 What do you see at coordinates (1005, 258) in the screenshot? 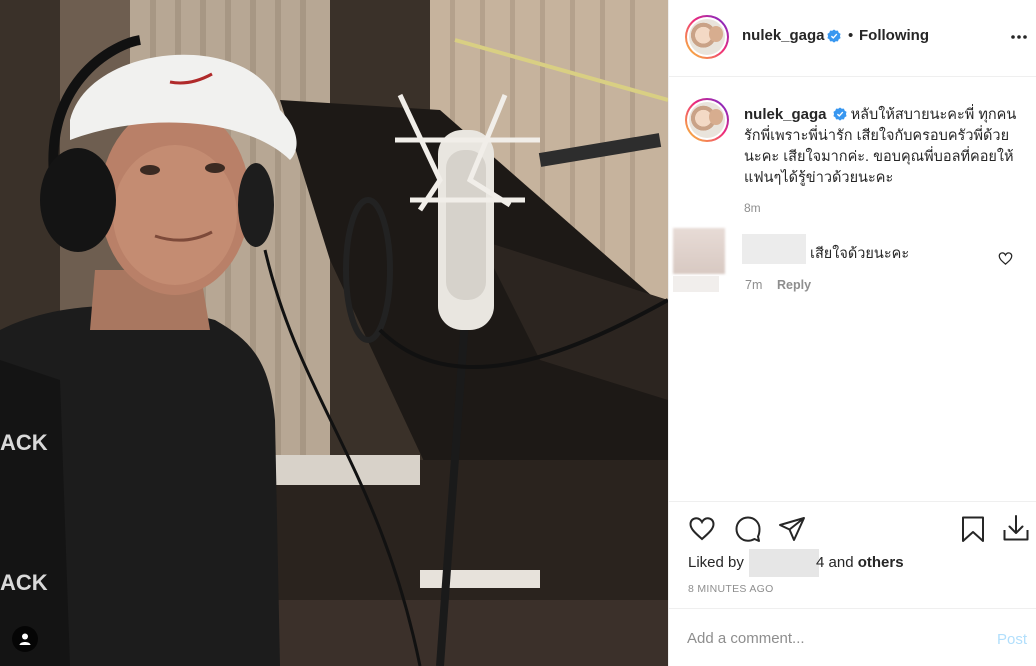
I see `comment-heart-icon` at bounding box center [1005, 258].